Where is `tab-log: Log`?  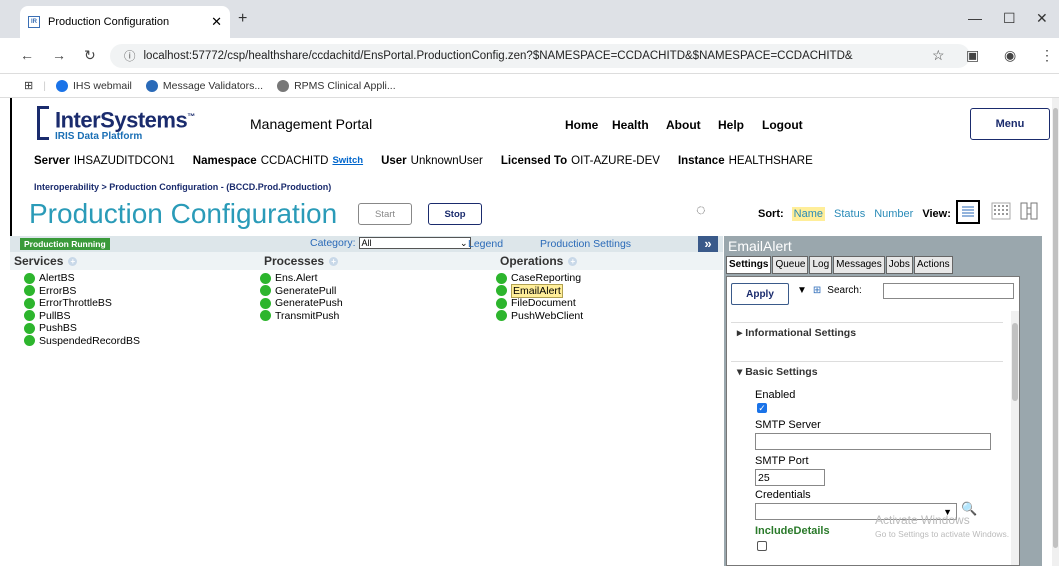
tab-log: Log is located at coordinates (821, 265).